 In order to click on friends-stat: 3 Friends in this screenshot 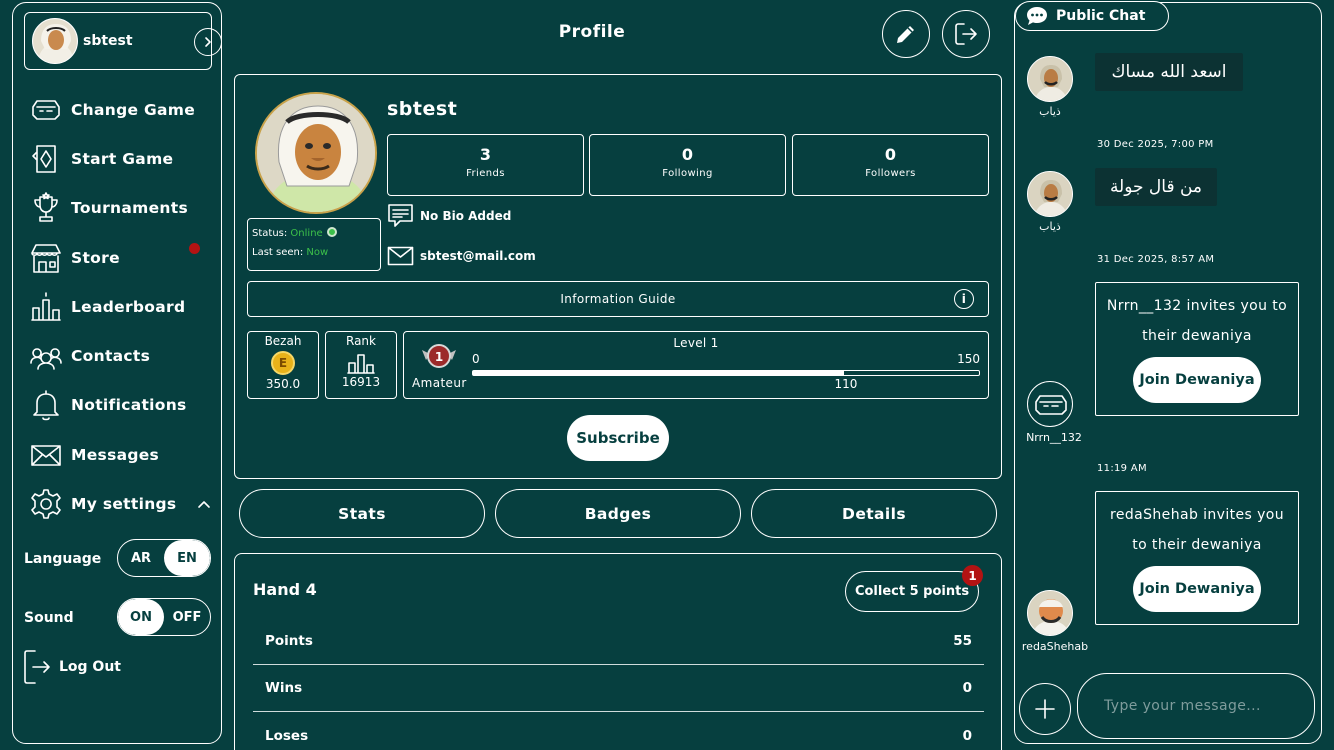, I will do `click(485, 165)`.